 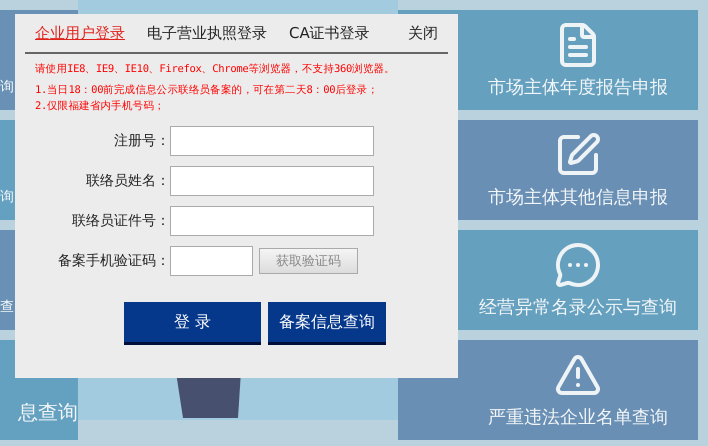 What do you see at coordinates (207, 90) in the screenshot?
I see `notice-line: 1.当日18：00前完成信息公示联络员备案的，可在第二天8：00后登录；` at bounding box center [207, 90].